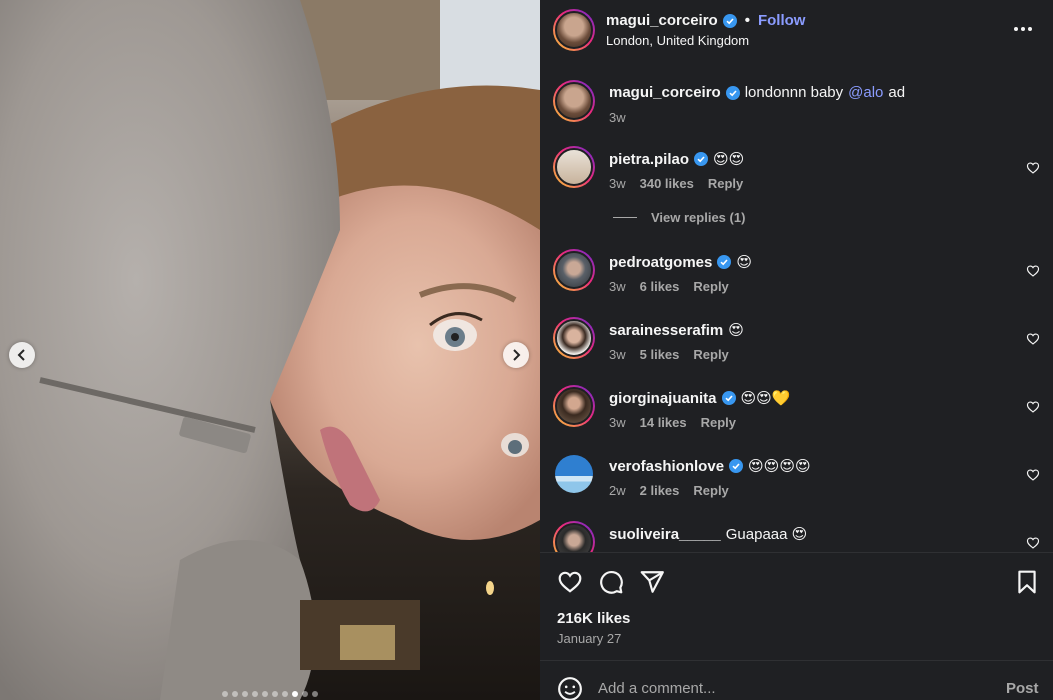 The height and width of the screenshot is (700, 1053). I want to click on caption-username: magui_corceiro, so click(665, 92).